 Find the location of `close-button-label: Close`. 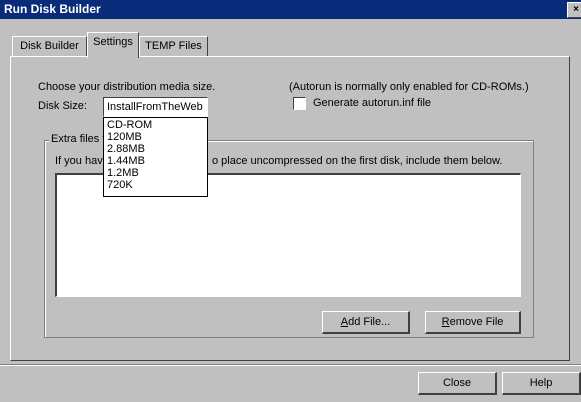

close-button-label: Close is located at coordinates (457, 383).